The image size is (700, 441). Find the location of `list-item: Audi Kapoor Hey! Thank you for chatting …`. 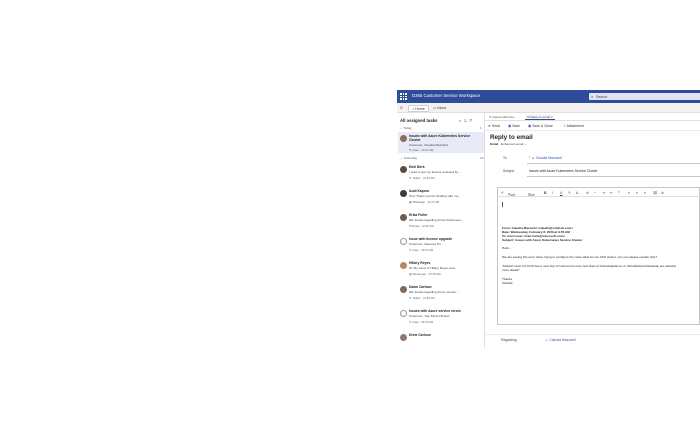

list-item: Audi Kapoor Hey! Thank you for chatting … is located at coordinates (441, 198).